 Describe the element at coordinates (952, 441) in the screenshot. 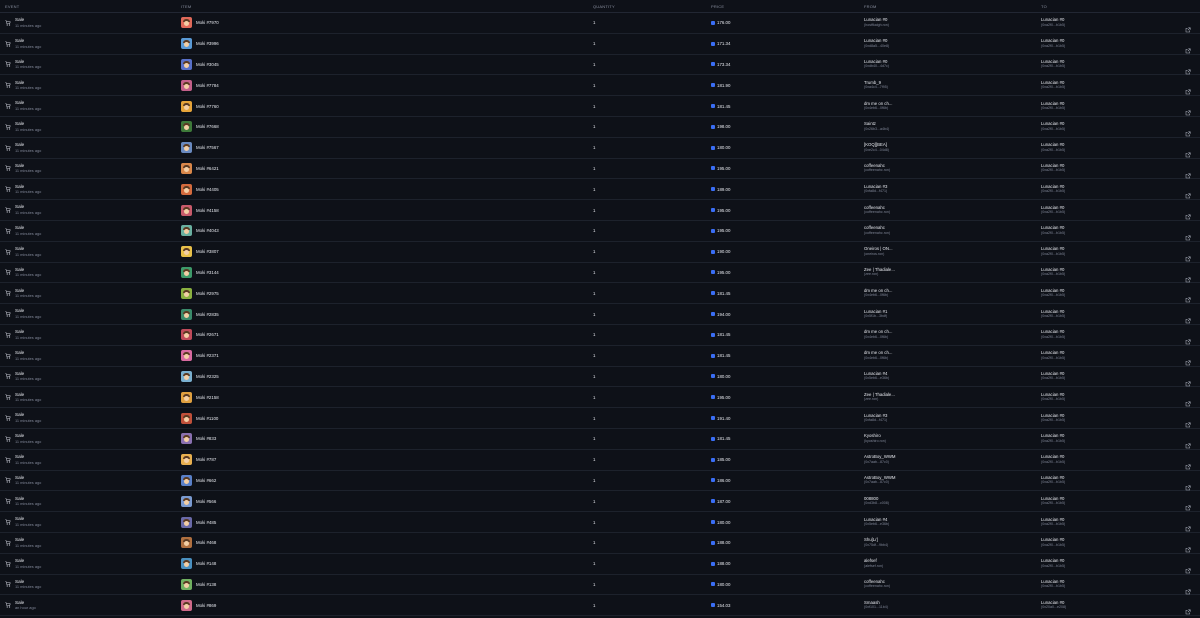

I see `from-address: (kyoshiro.ron)` at that location.